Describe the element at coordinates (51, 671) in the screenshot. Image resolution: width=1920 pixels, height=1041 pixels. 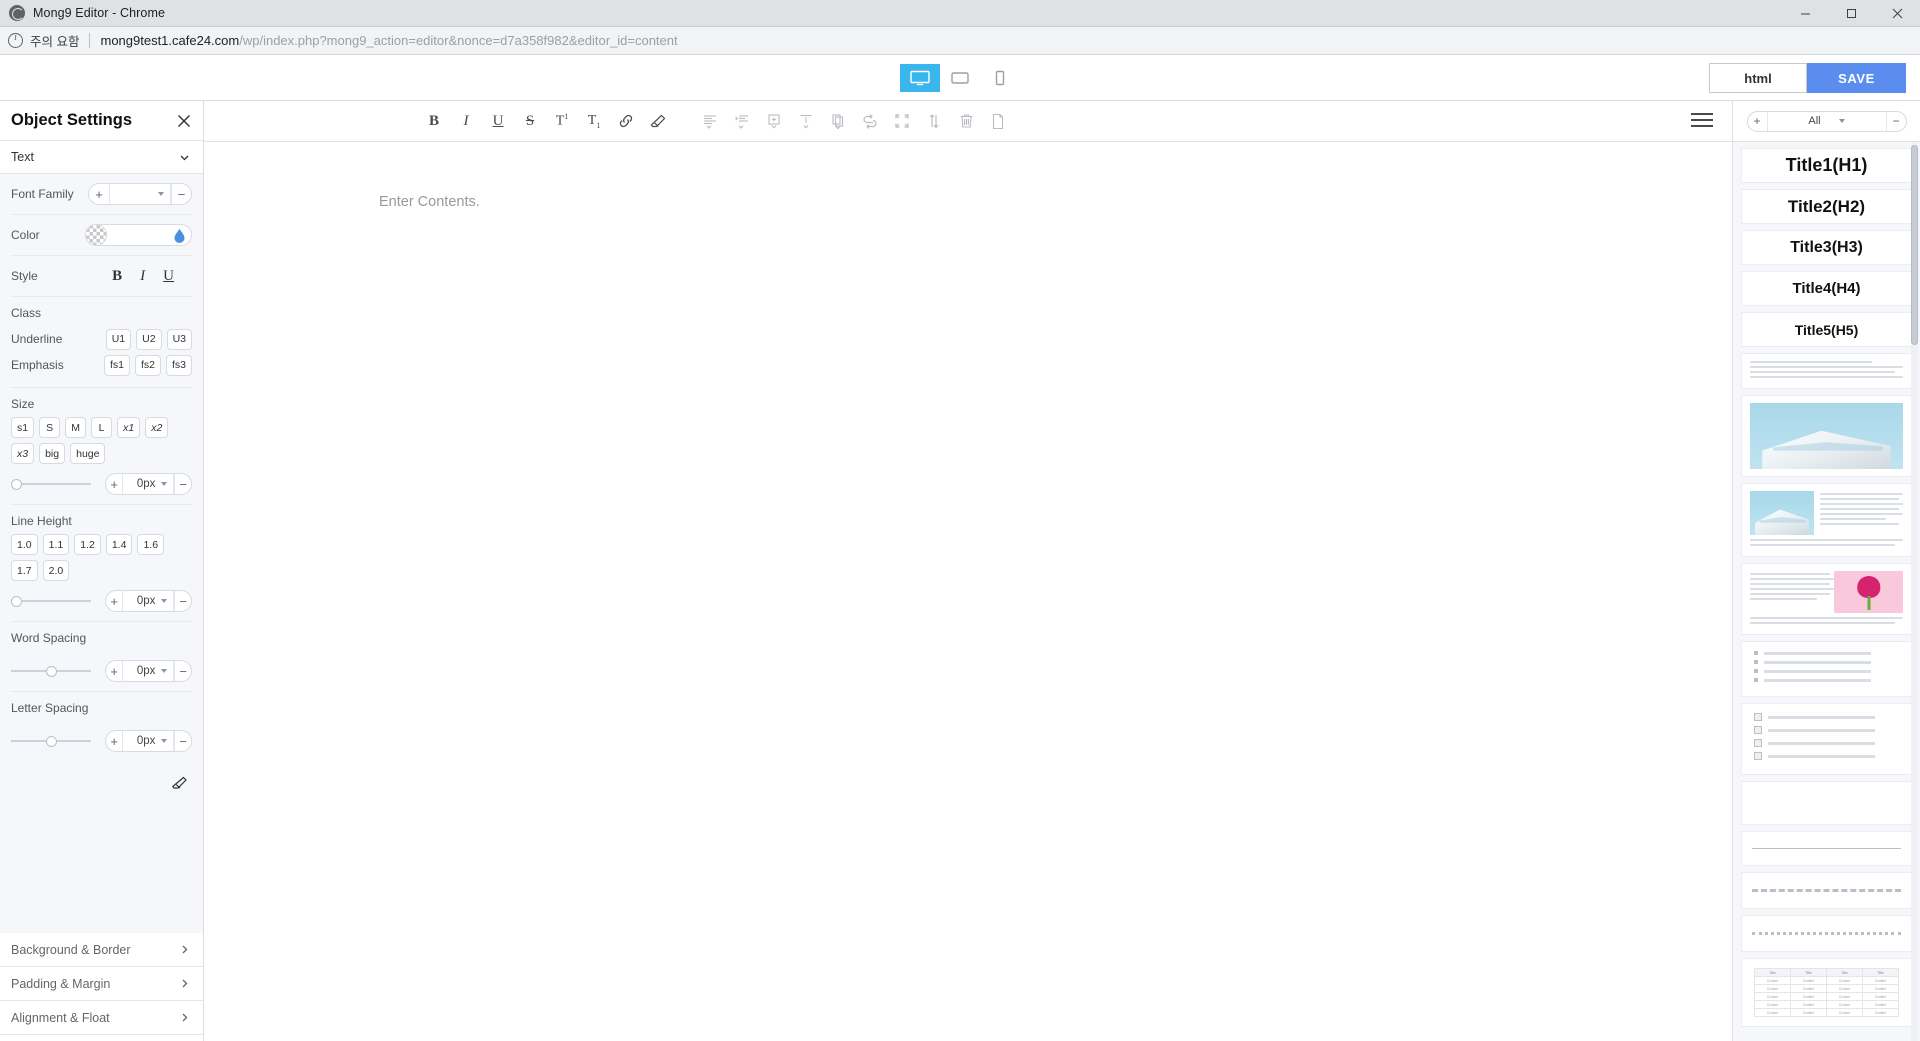
I see `word-spacing-slider` at that location.